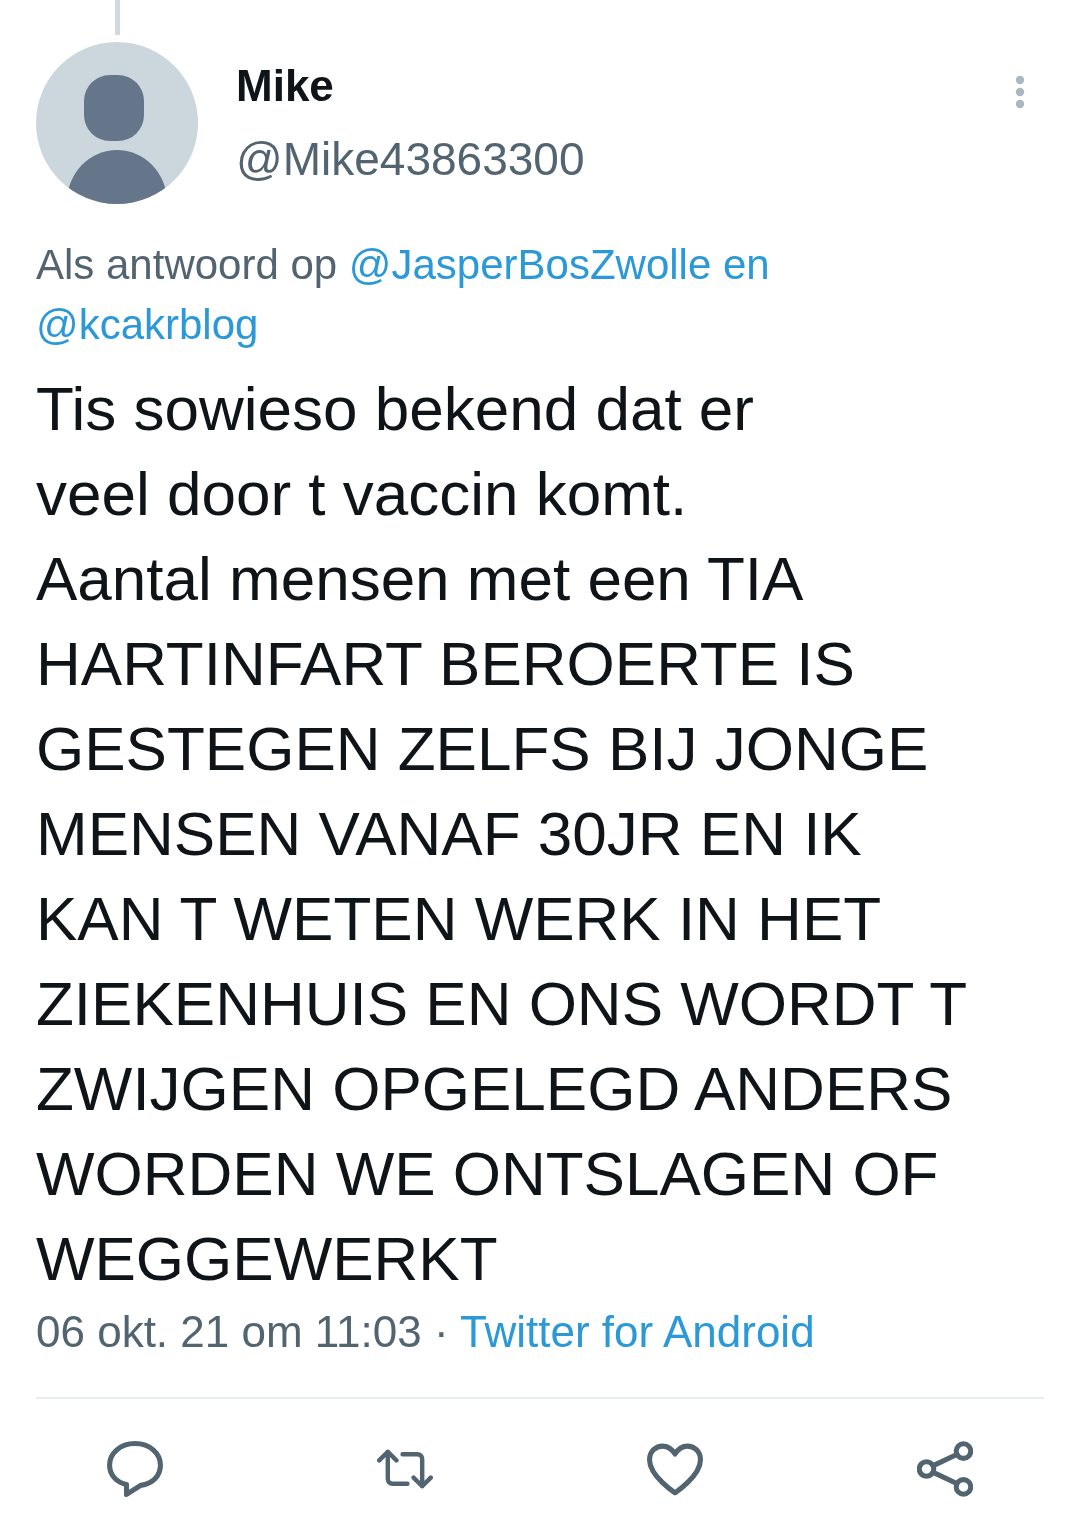 The height and width of the screenshot is (1531, 1080). What do you see at coordinates (135, 1469) in the screenshot?
I see `speech-bubble-icon` at bounding box center [135, 1469].